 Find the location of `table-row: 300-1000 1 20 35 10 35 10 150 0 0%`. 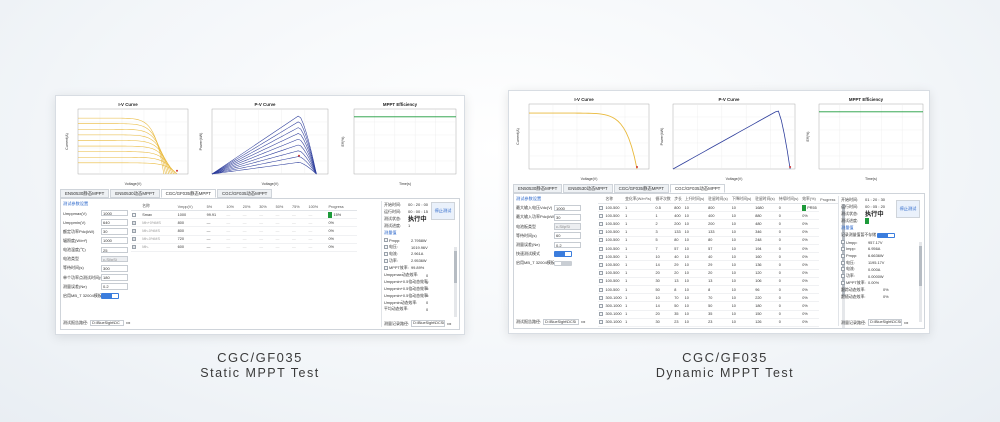

table-row: 300-1000 1 20 35 10 35 10 150 0 0% is located at coordinates (718, 314).